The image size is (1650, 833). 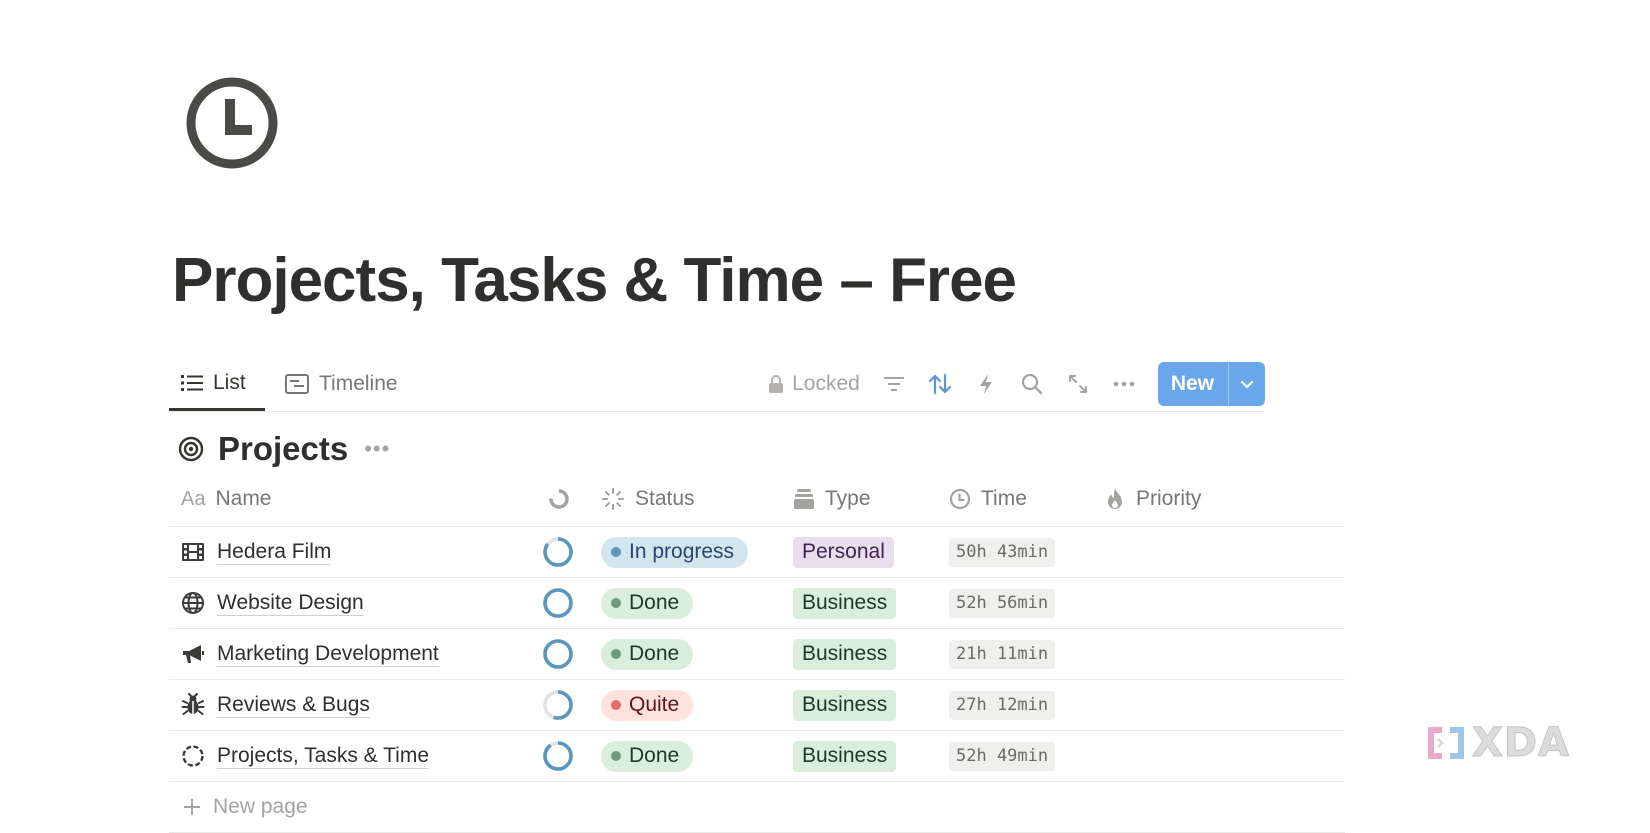 I want to click on page-title: Projects, Tasks & Time – Free, so click(x=594, y=280).